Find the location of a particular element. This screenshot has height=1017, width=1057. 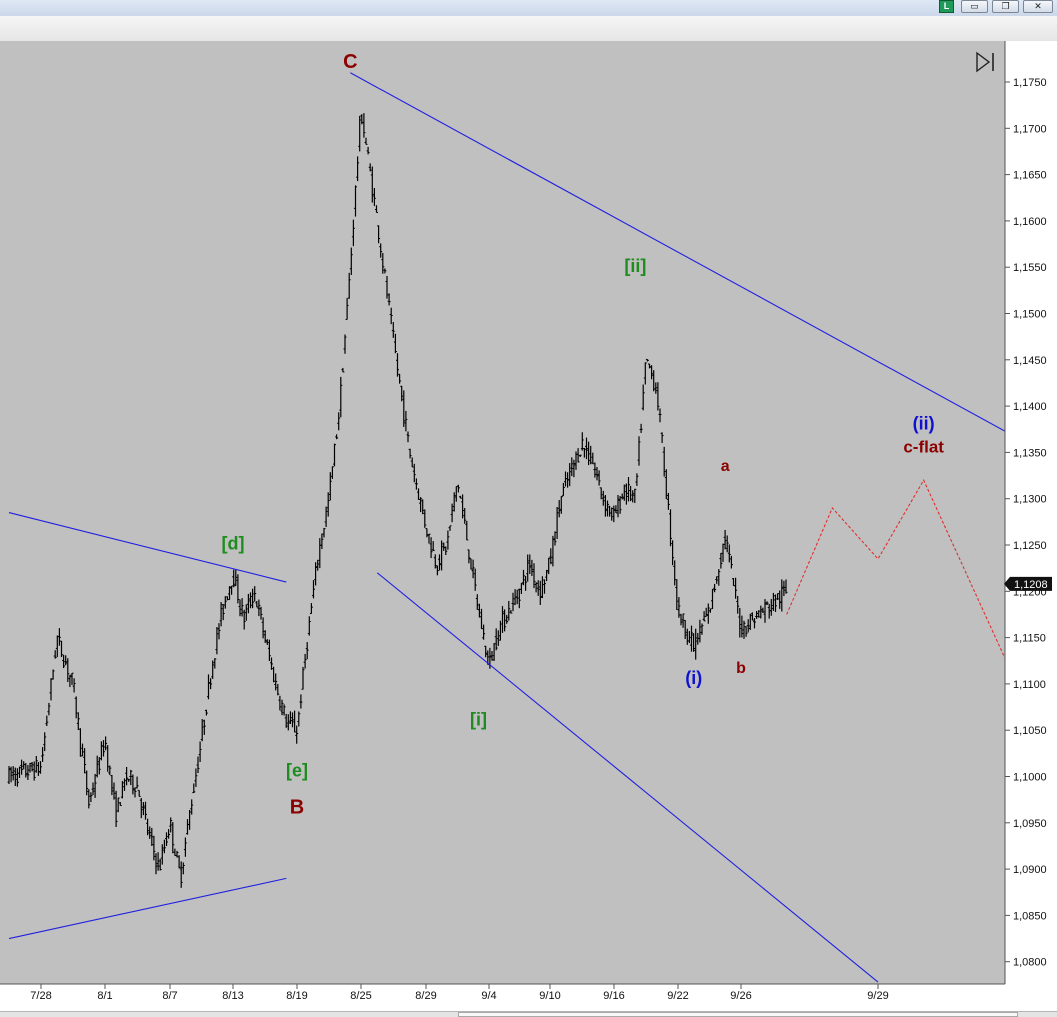

x-tick-label: 9/29 is located at coordinates (877, 996).